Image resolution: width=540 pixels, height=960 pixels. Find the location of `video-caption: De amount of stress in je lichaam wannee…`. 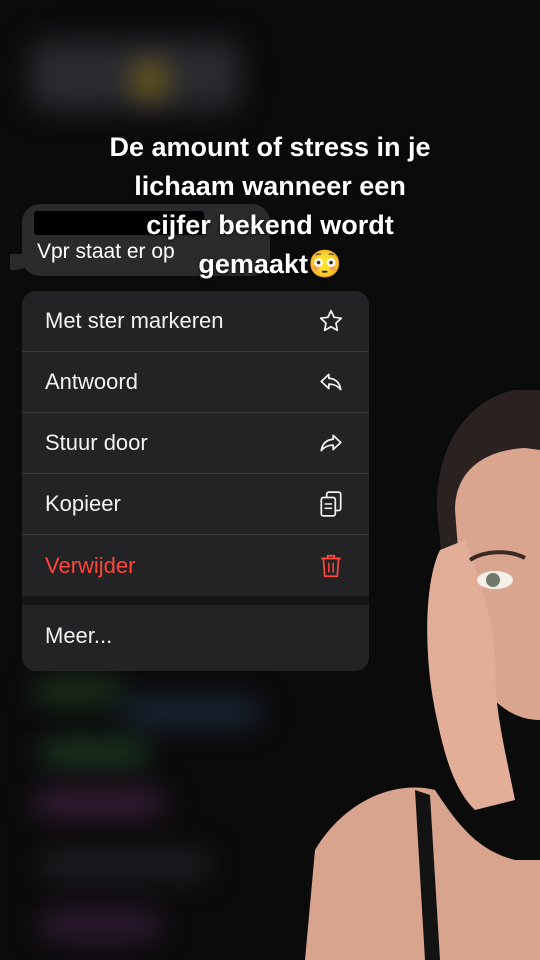

video-caption: De amount of stress in je lichaam wannee… is located at coordinates (270, 206).